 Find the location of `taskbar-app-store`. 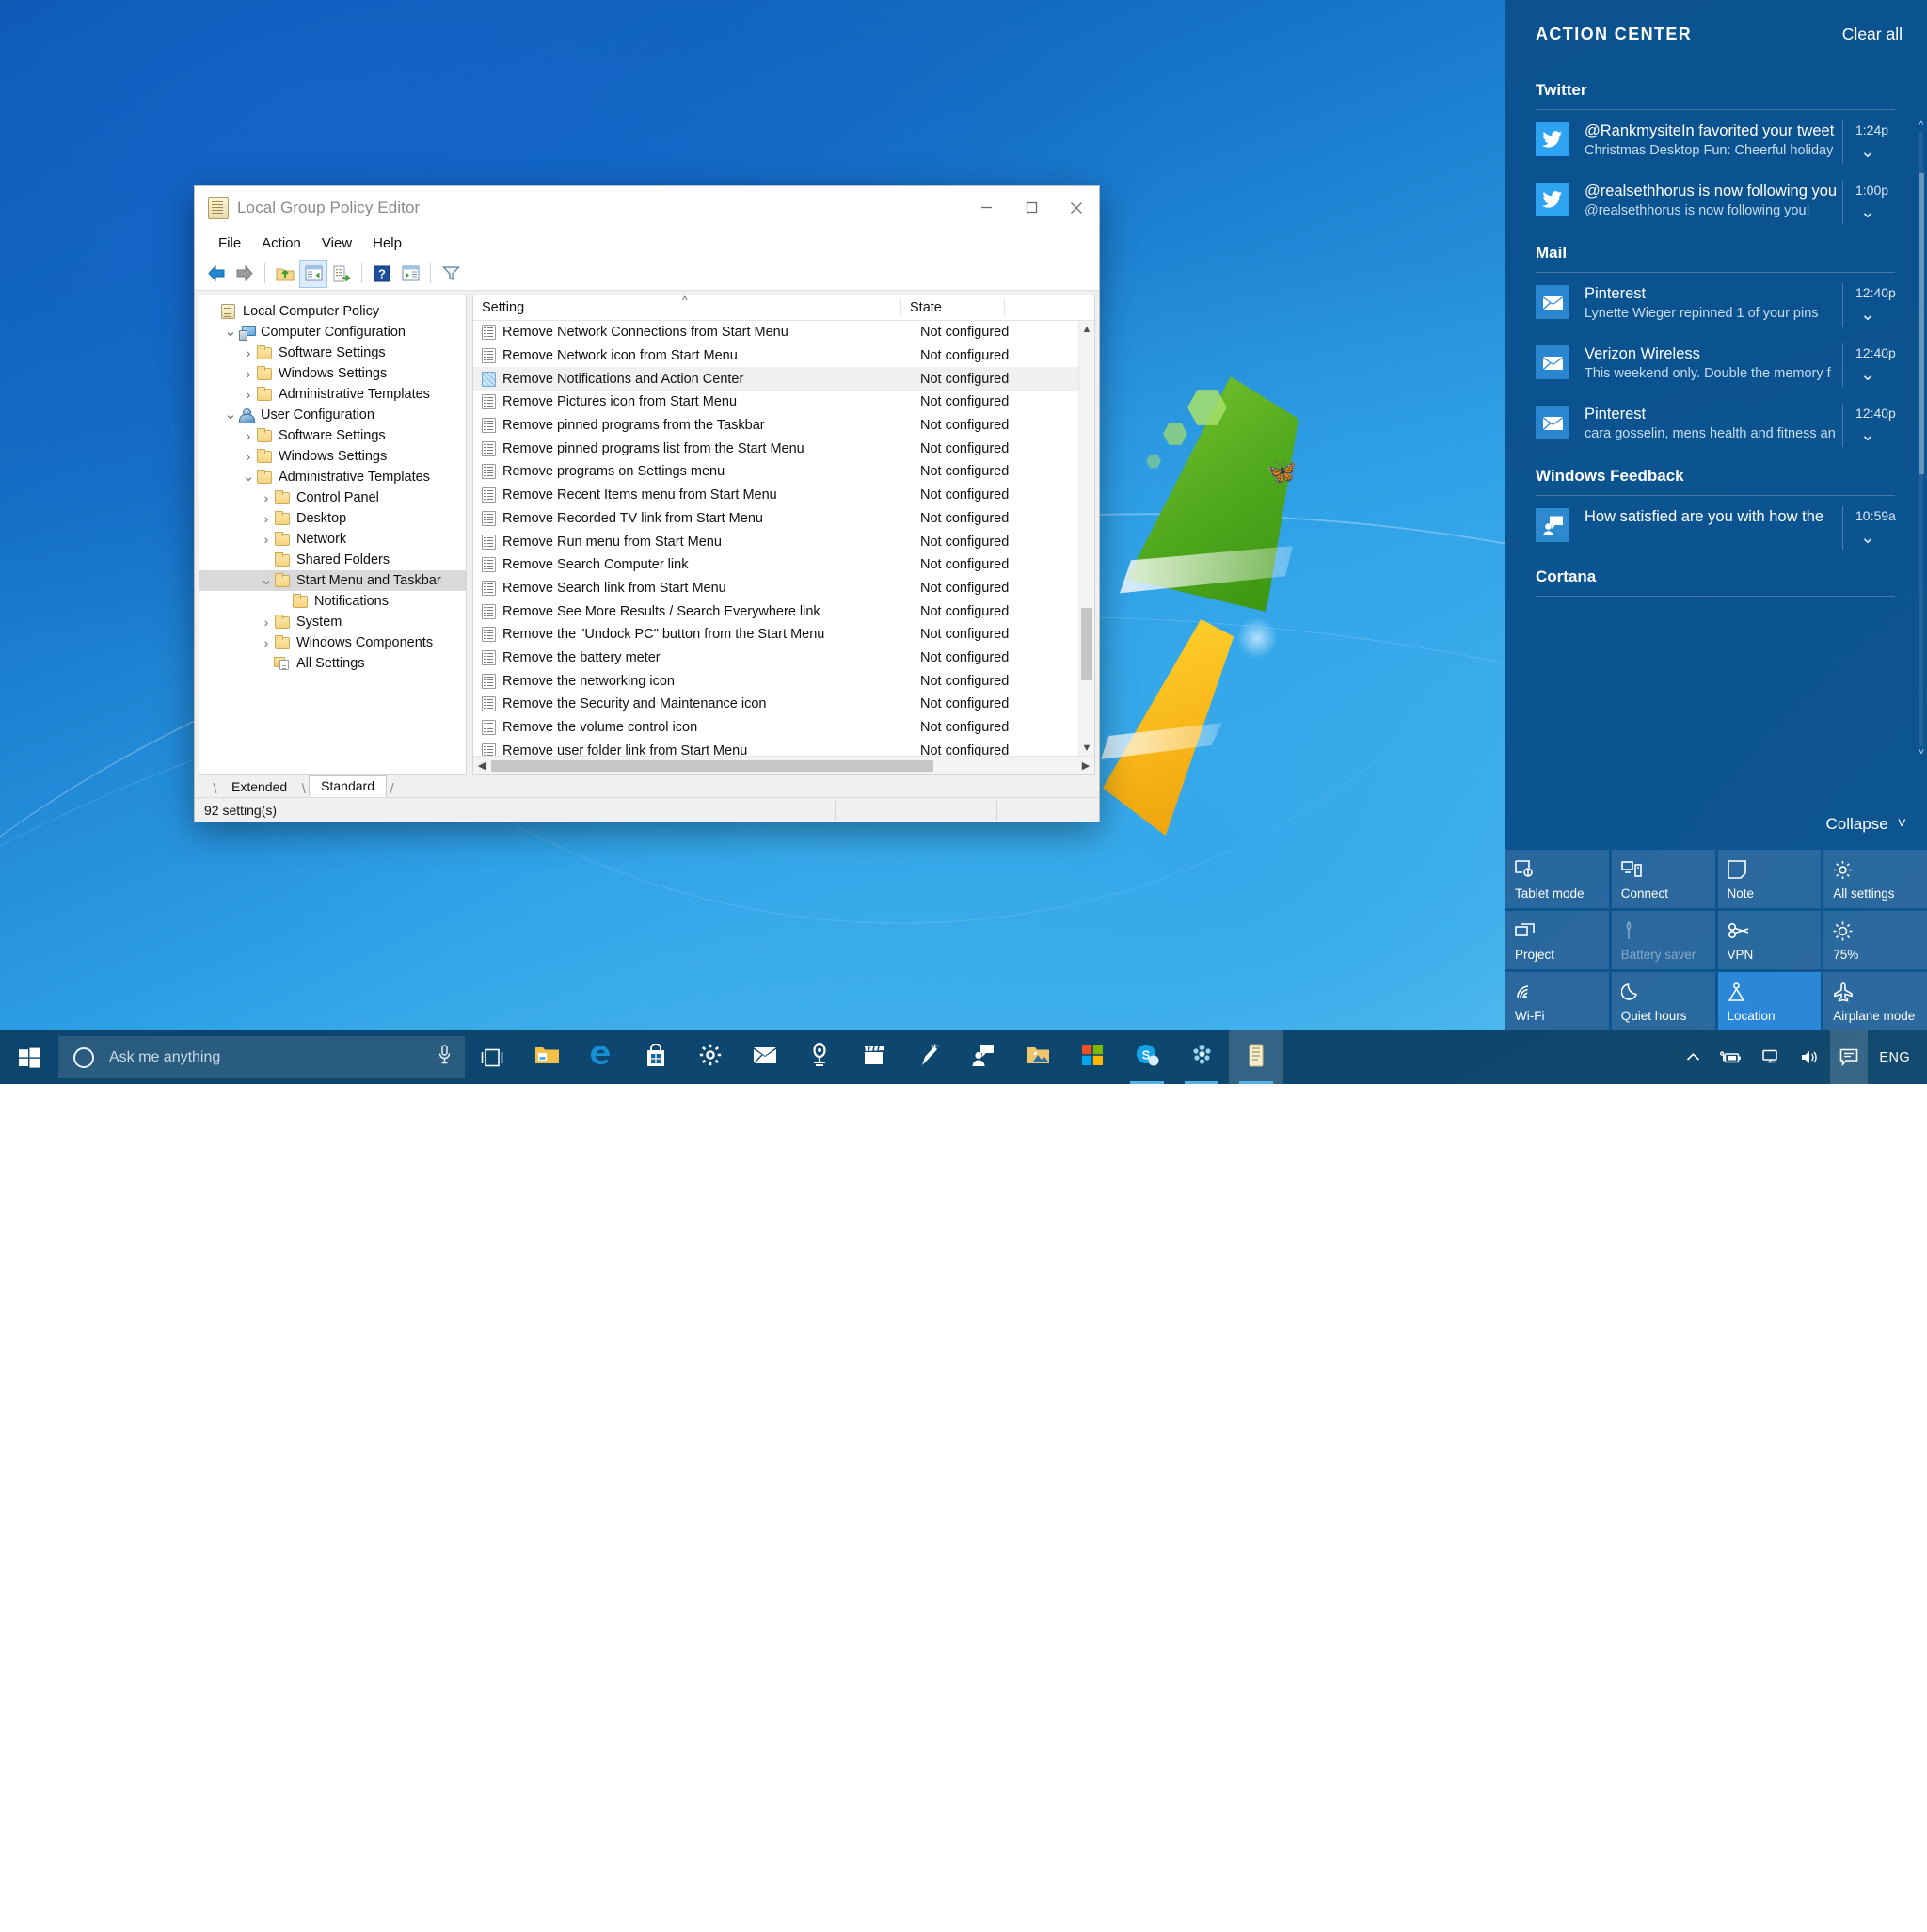

taskbar-app-store is located at coordinates (656, 1057).